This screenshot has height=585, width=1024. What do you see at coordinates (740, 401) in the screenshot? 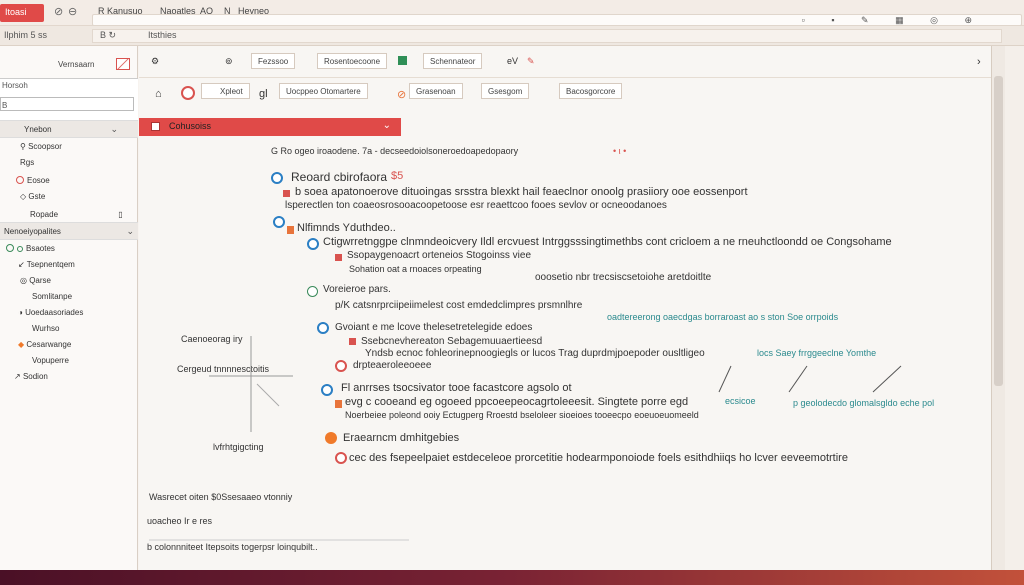
I see `annotation-link: ecsicoe` at bounding box center [740, 401].